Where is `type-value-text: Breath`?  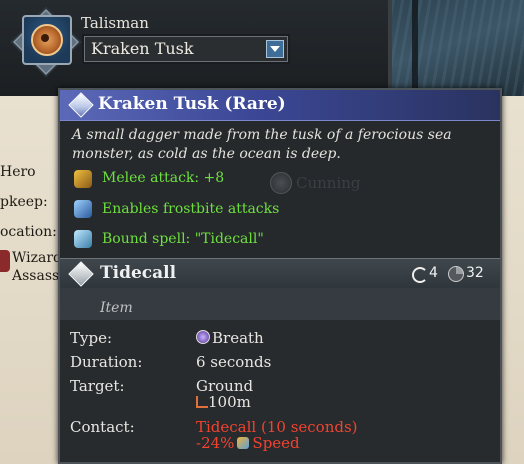 type-value-text: Breath is located at coordinates (238, 338).